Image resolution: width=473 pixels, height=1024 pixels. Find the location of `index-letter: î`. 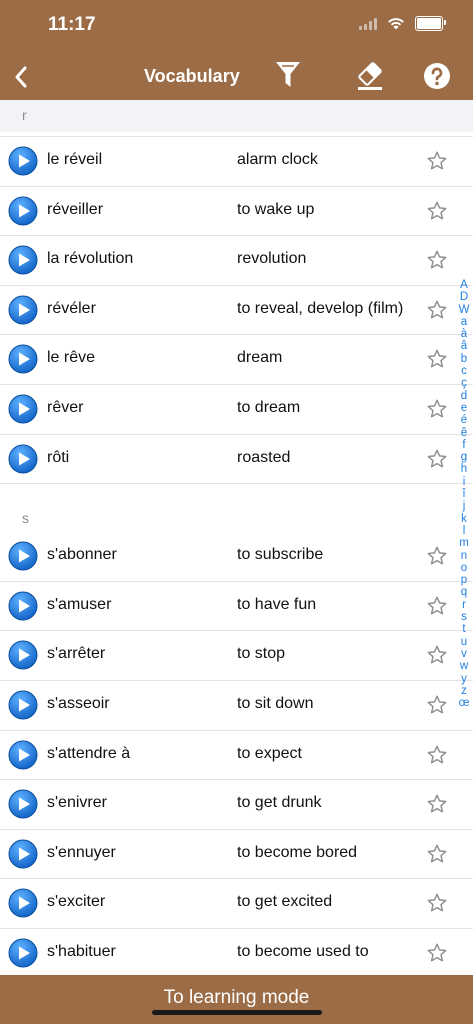

index-letter: î is located at coordinates (463, 494).